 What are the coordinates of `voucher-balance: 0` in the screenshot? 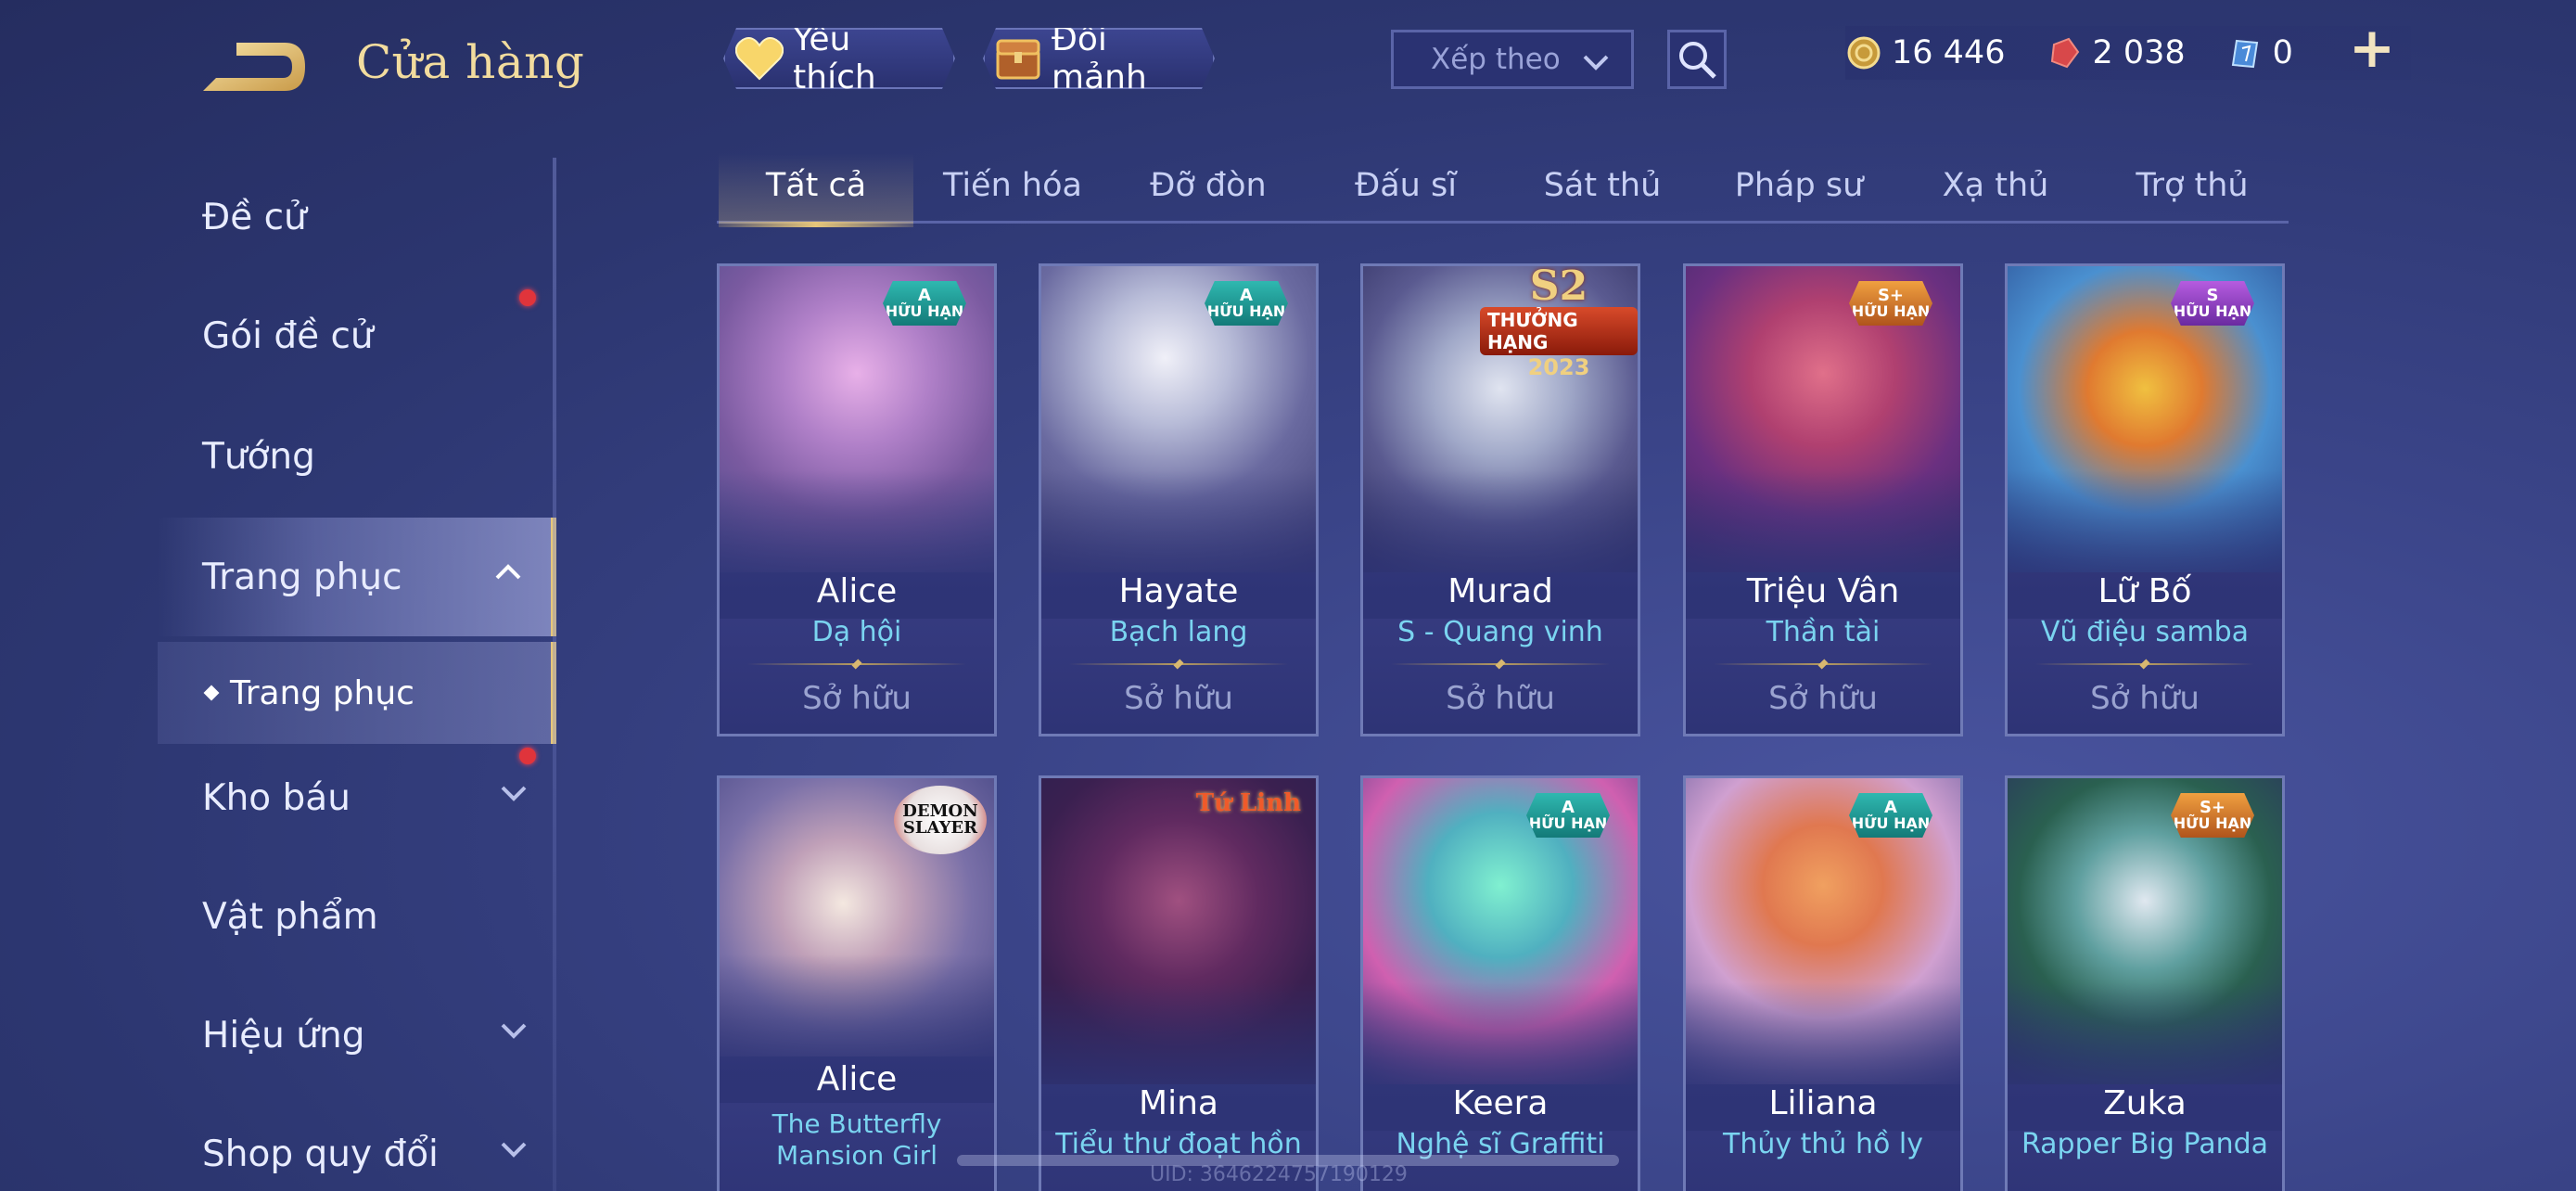 It's located at (2259, 52).